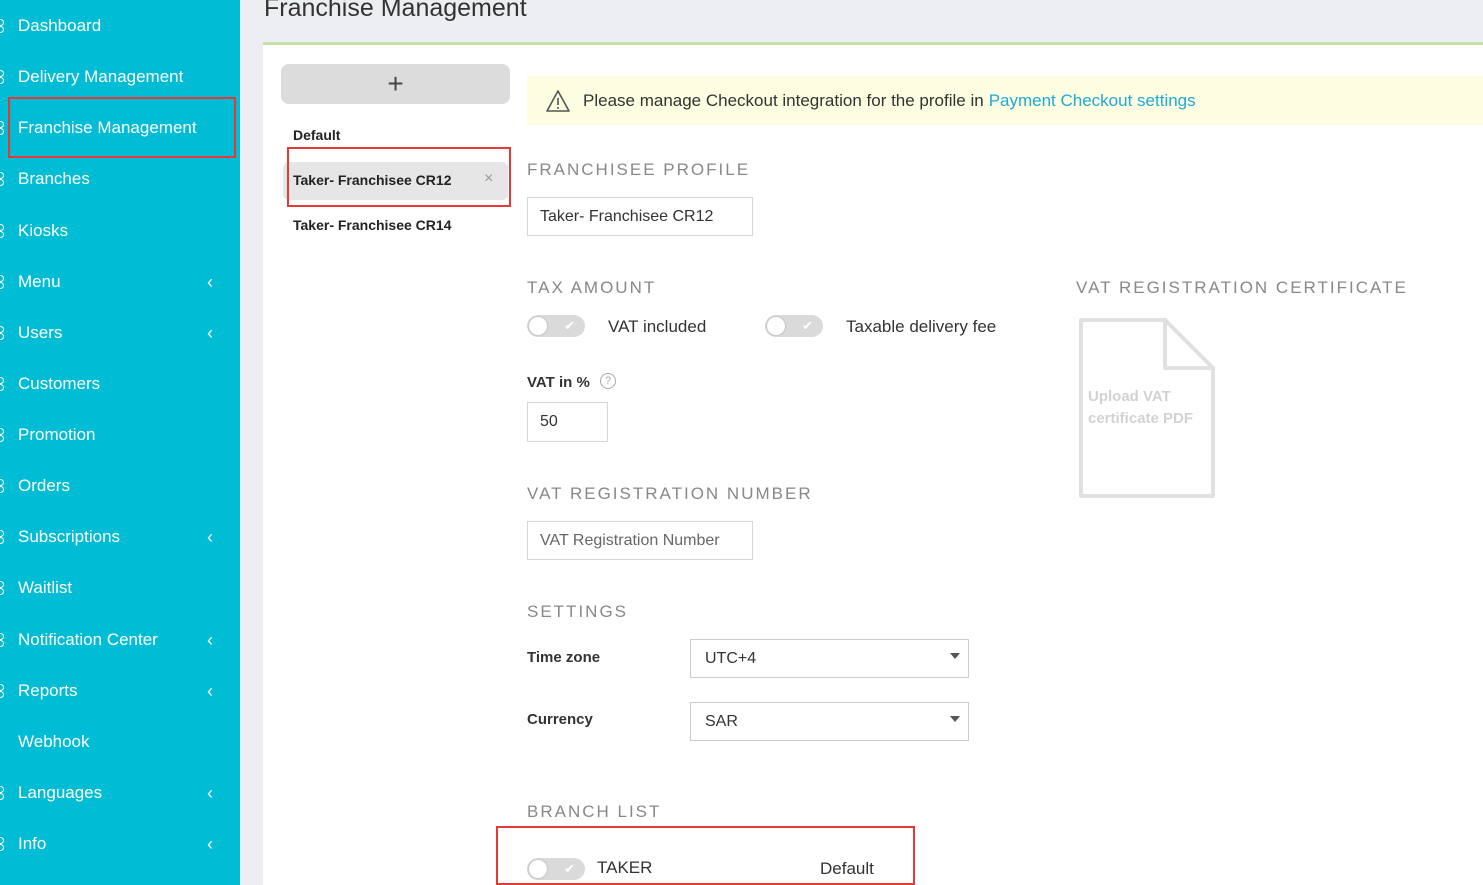 Image resolution: width=1483 pixels, height=885 pixels. Describe the element at coordinates (120, 333) in the screenshot. I see `sidebar-item-users: Users ‹` at that location.